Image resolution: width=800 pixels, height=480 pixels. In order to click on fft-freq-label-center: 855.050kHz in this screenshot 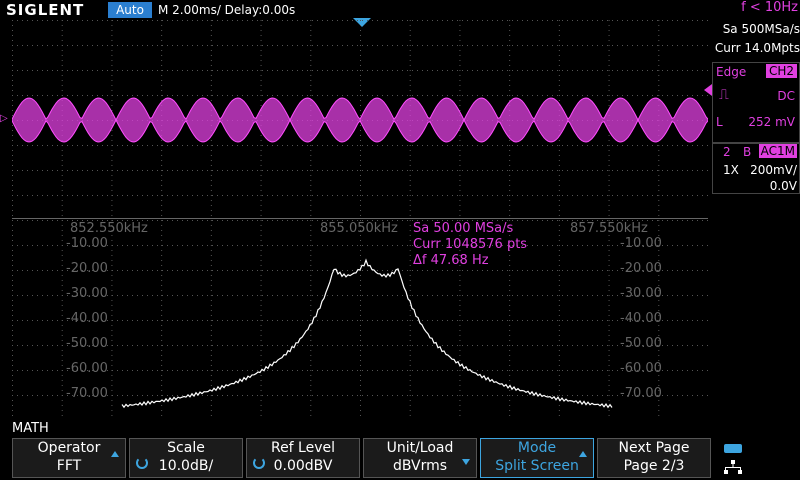, I will do `click(359, 228)`.